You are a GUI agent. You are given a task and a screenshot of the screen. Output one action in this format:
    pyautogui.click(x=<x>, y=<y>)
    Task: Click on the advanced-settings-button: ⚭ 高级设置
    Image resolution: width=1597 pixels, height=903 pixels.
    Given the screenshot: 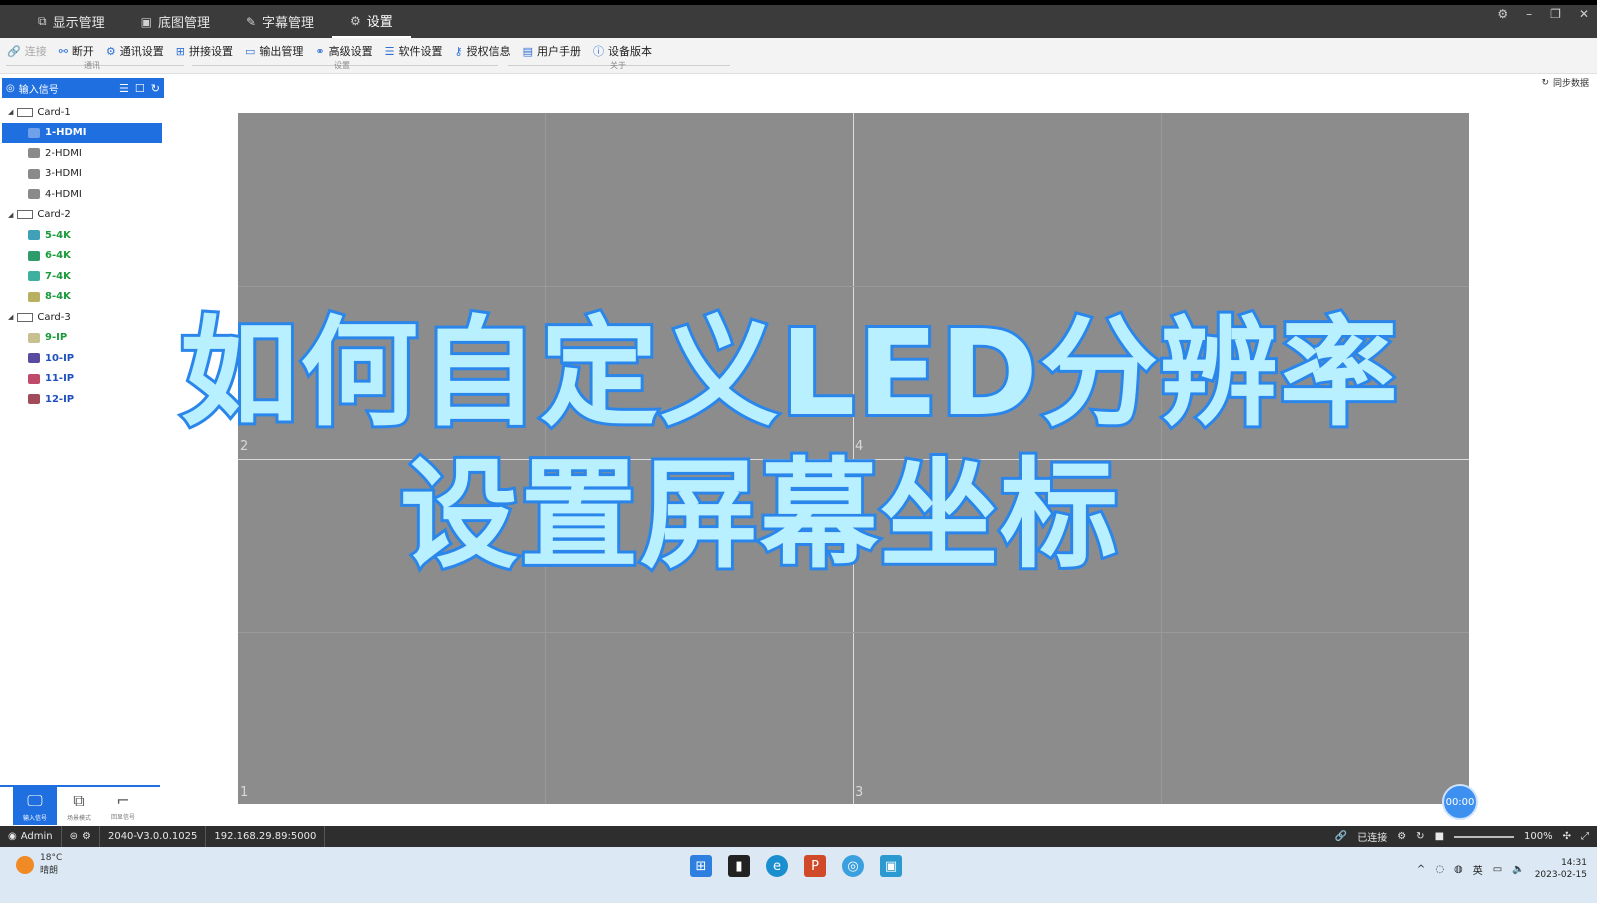 What is the action you would take?
    pyautogui.click(x=343, y=51)
    